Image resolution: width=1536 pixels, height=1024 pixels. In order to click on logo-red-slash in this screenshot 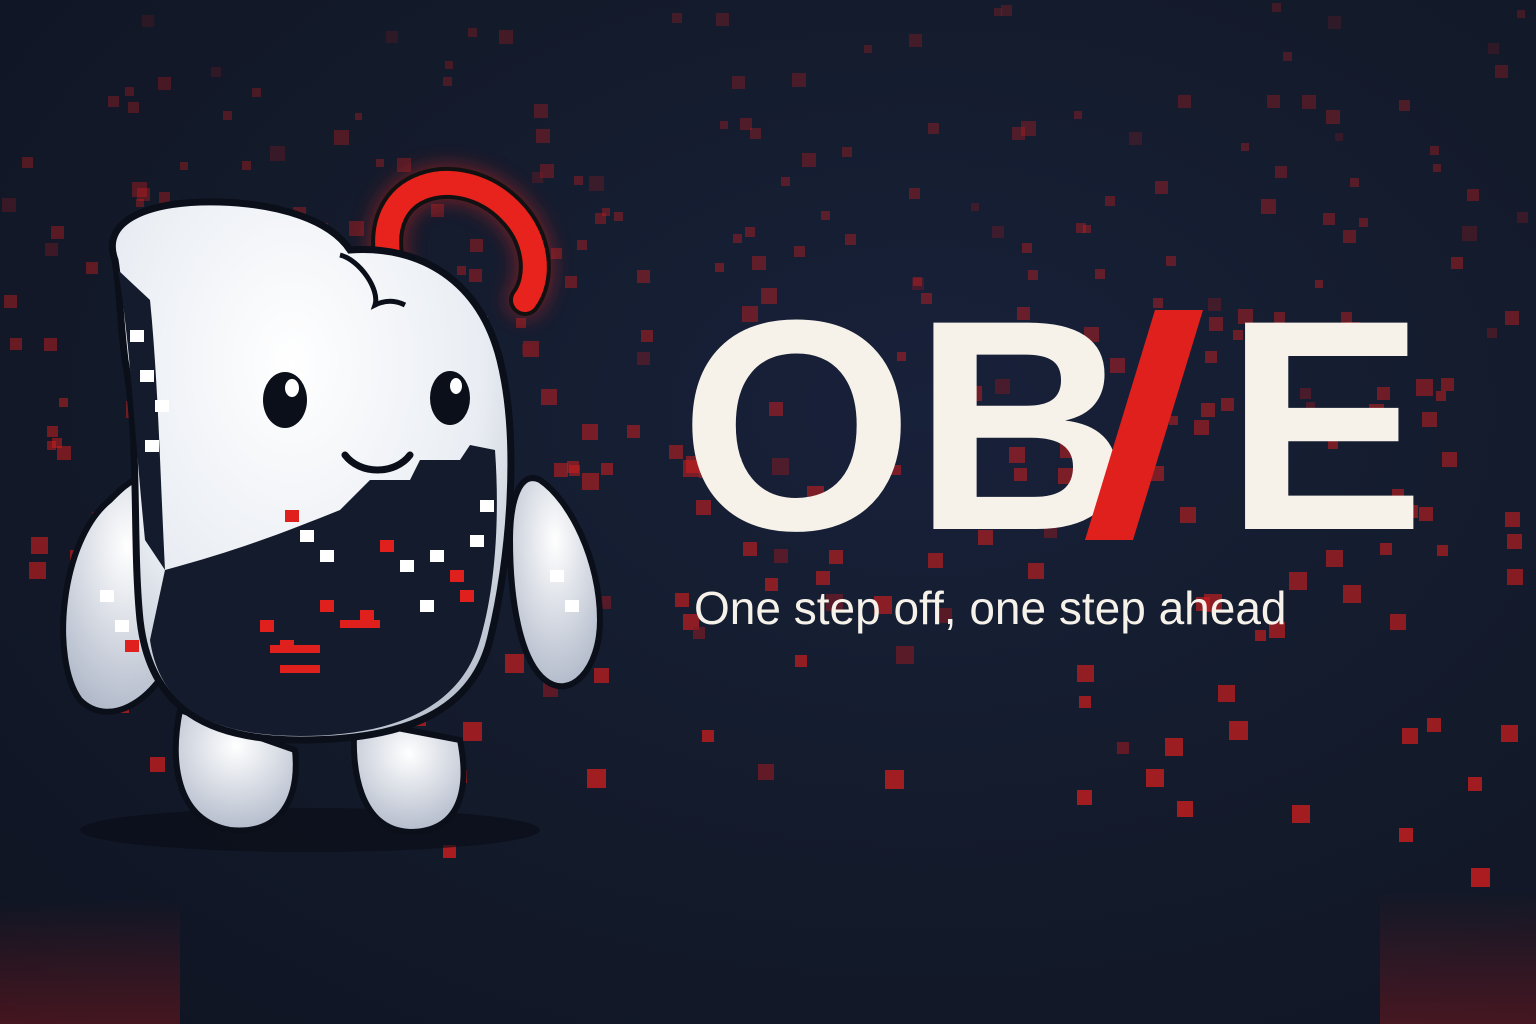, I will do `click(1144, 425)`.